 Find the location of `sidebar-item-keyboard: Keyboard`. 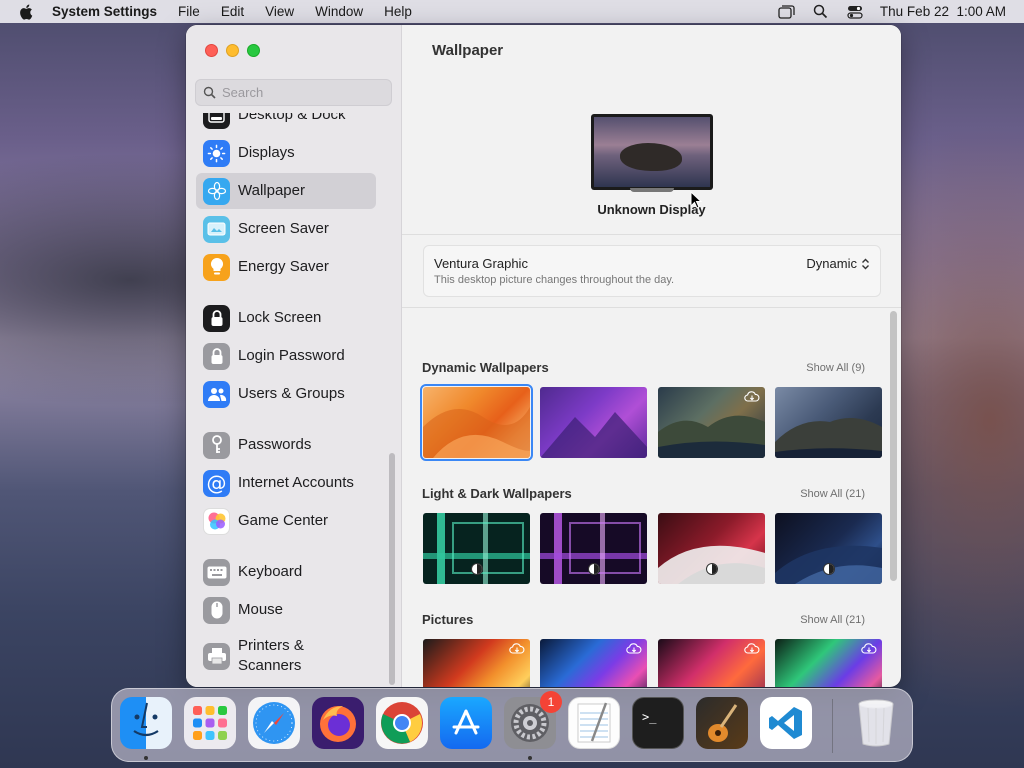

sidebar-item-keyboard: Keyboard is located at coordinates (286, 572).